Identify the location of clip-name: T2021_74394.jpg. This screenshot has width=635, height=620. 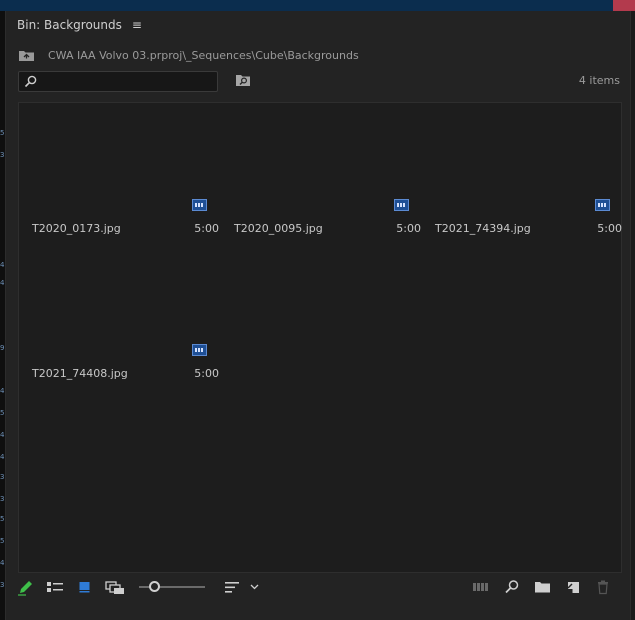
(483, 228).